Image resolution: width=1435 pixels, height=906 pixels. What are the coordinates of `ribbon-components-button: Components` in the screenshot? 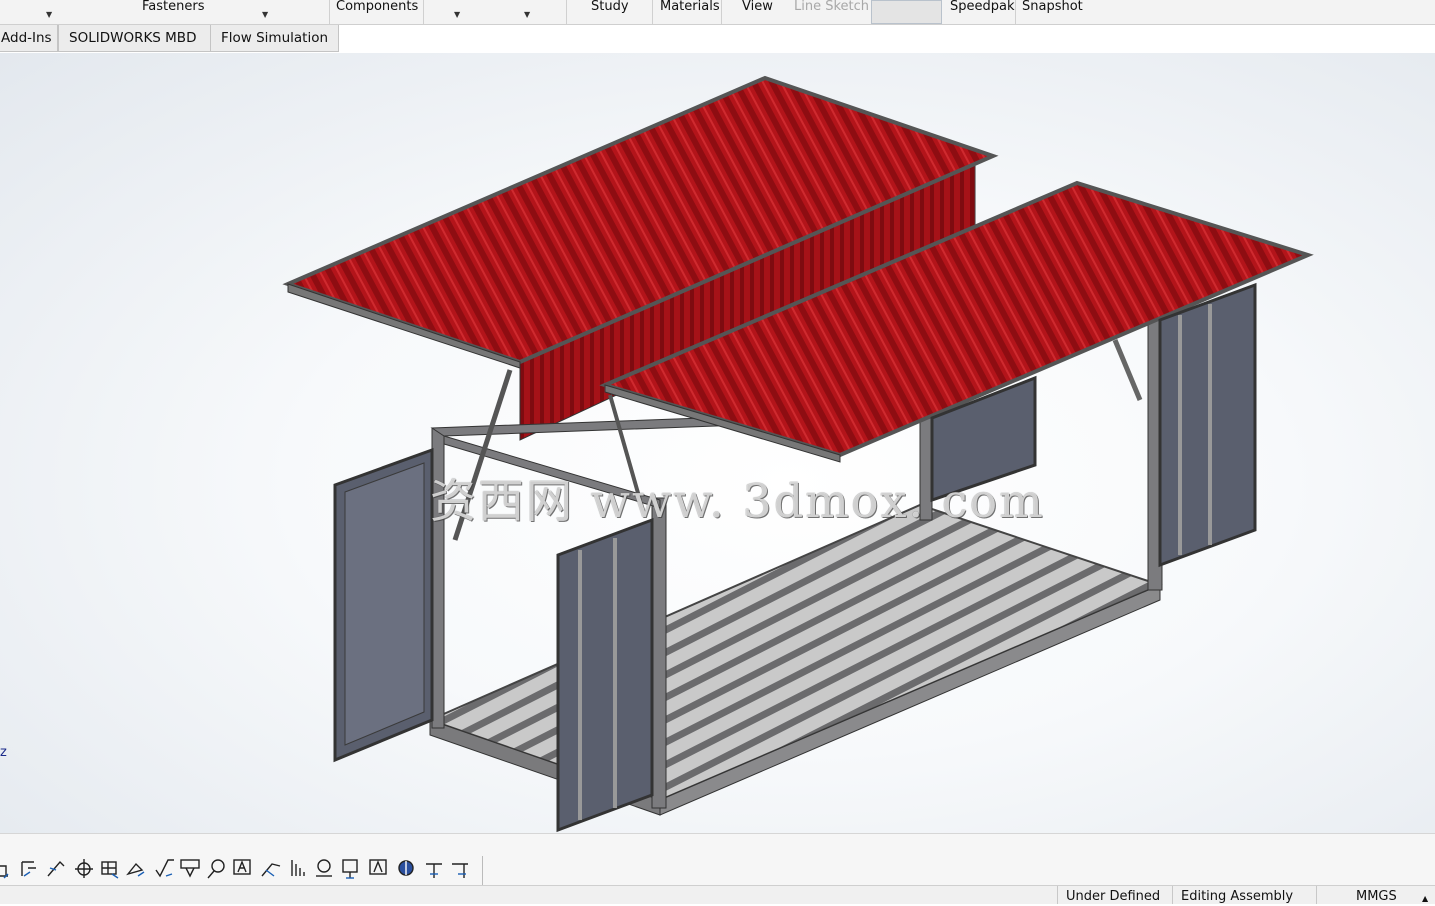 It's located at (377, 12).